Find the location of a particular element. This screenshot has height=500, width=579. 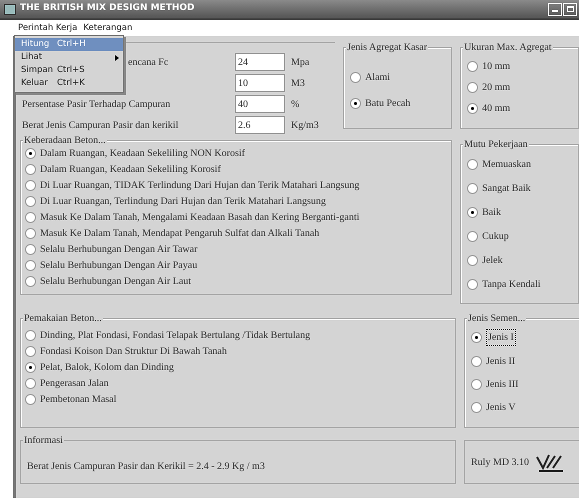

group-title: Ukuran Max. Agregat is located at coordinates (508, 47).